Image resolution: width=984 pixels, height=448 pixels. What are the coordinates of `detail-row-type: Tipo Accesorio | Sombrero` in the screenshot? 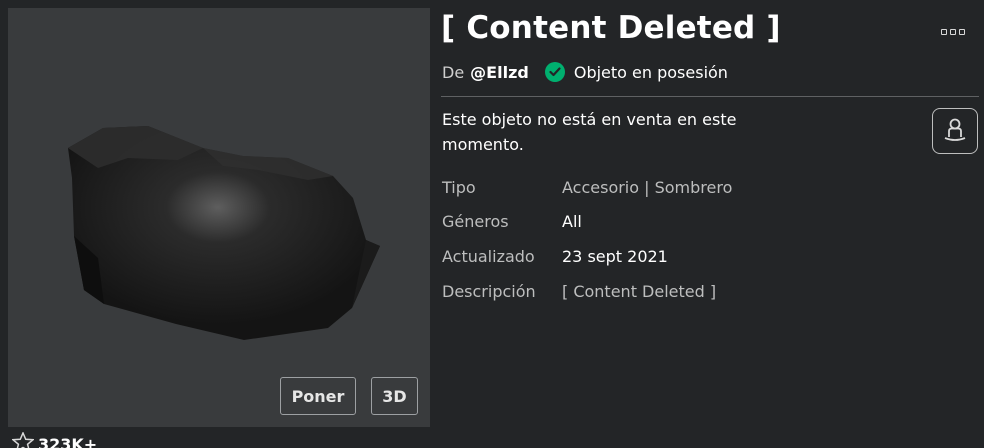 It's located at (587, 187).